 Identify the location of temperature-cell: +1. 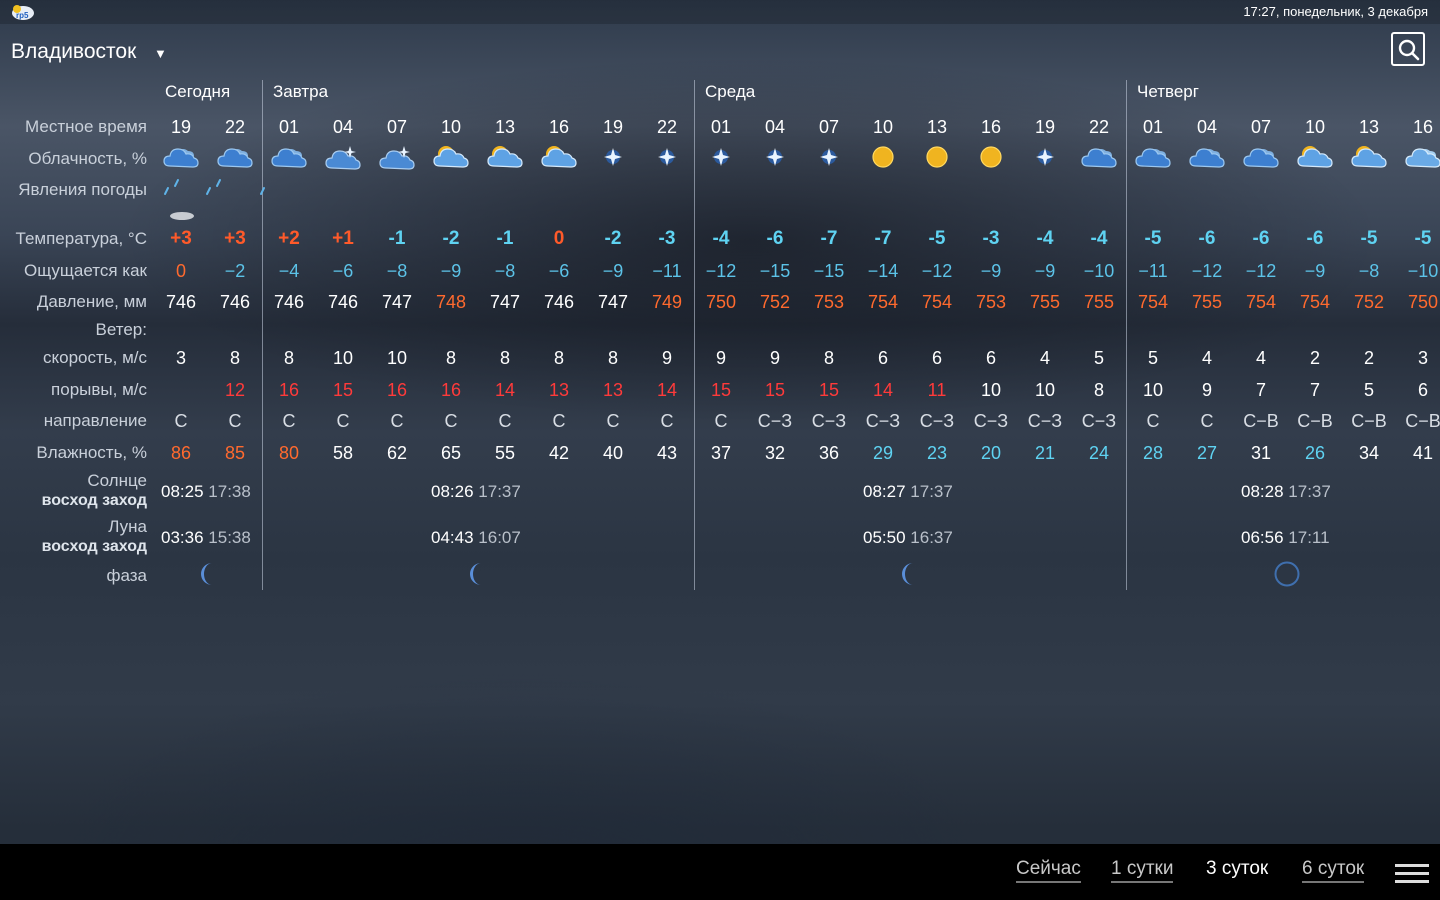
(343, 238).